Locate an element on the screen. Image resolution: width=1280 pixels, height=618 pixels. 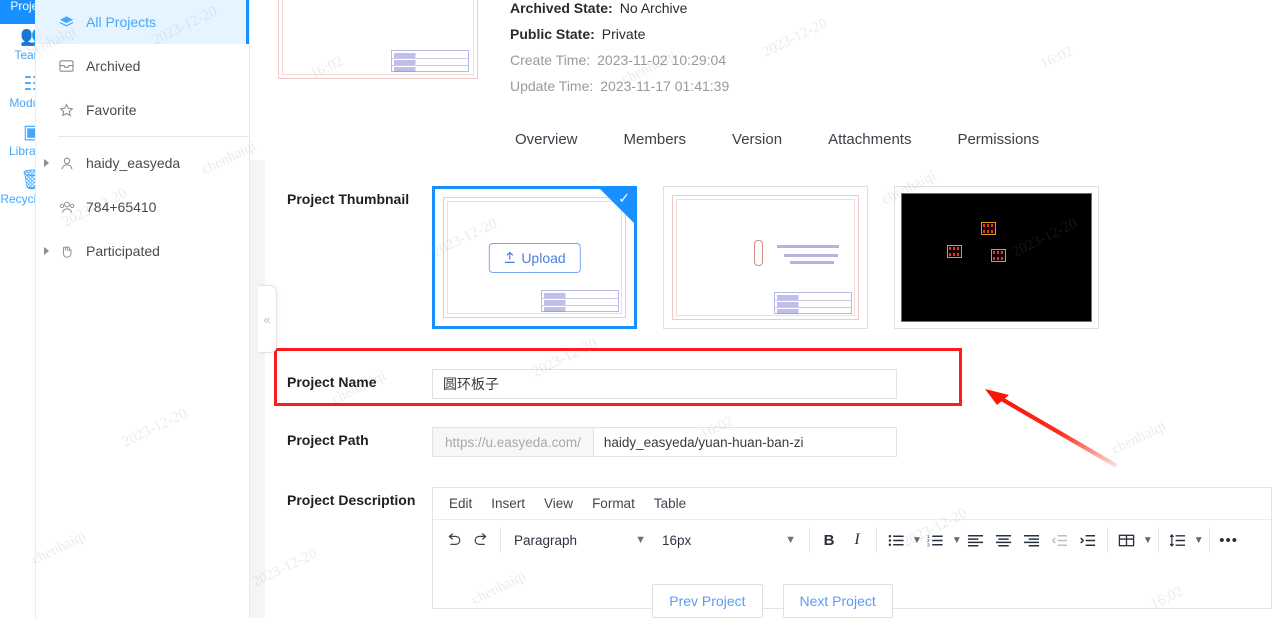
meta-key: Archived State: is located at coordinates (561, 8).